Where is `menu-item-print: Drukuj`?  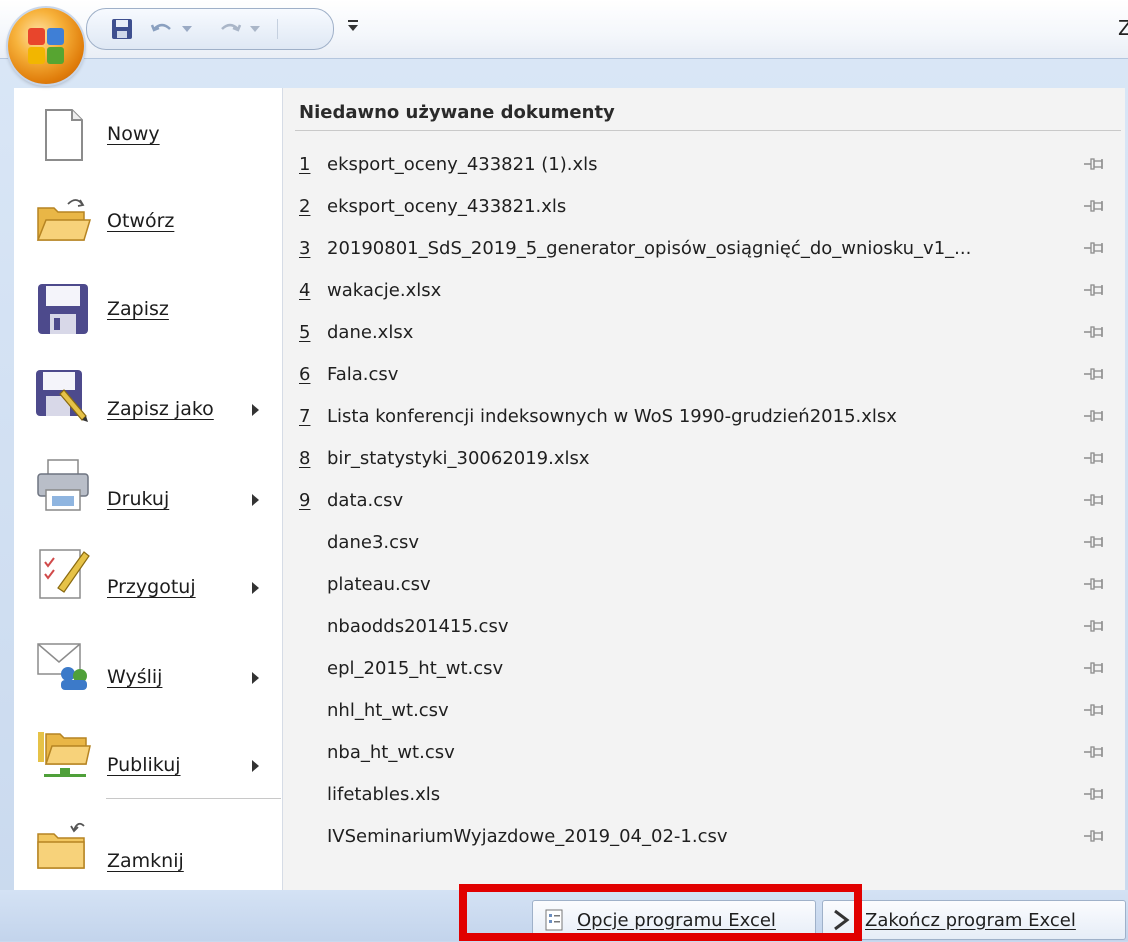
menu-item-print: Drukuj is located at coordinates (148, 486).